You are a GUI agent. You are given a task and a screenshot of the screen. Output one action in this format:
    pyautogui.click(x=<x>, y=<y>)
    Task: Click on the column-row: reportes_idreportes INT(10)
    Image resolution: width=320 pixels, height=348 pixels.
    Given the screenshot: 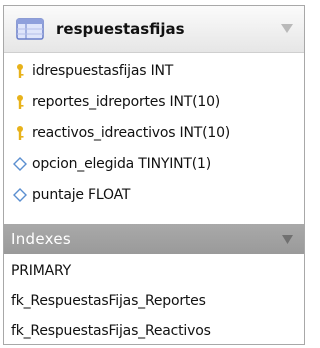 What is the action you would take?
    pyautogui.click(x=154, y=101)
    